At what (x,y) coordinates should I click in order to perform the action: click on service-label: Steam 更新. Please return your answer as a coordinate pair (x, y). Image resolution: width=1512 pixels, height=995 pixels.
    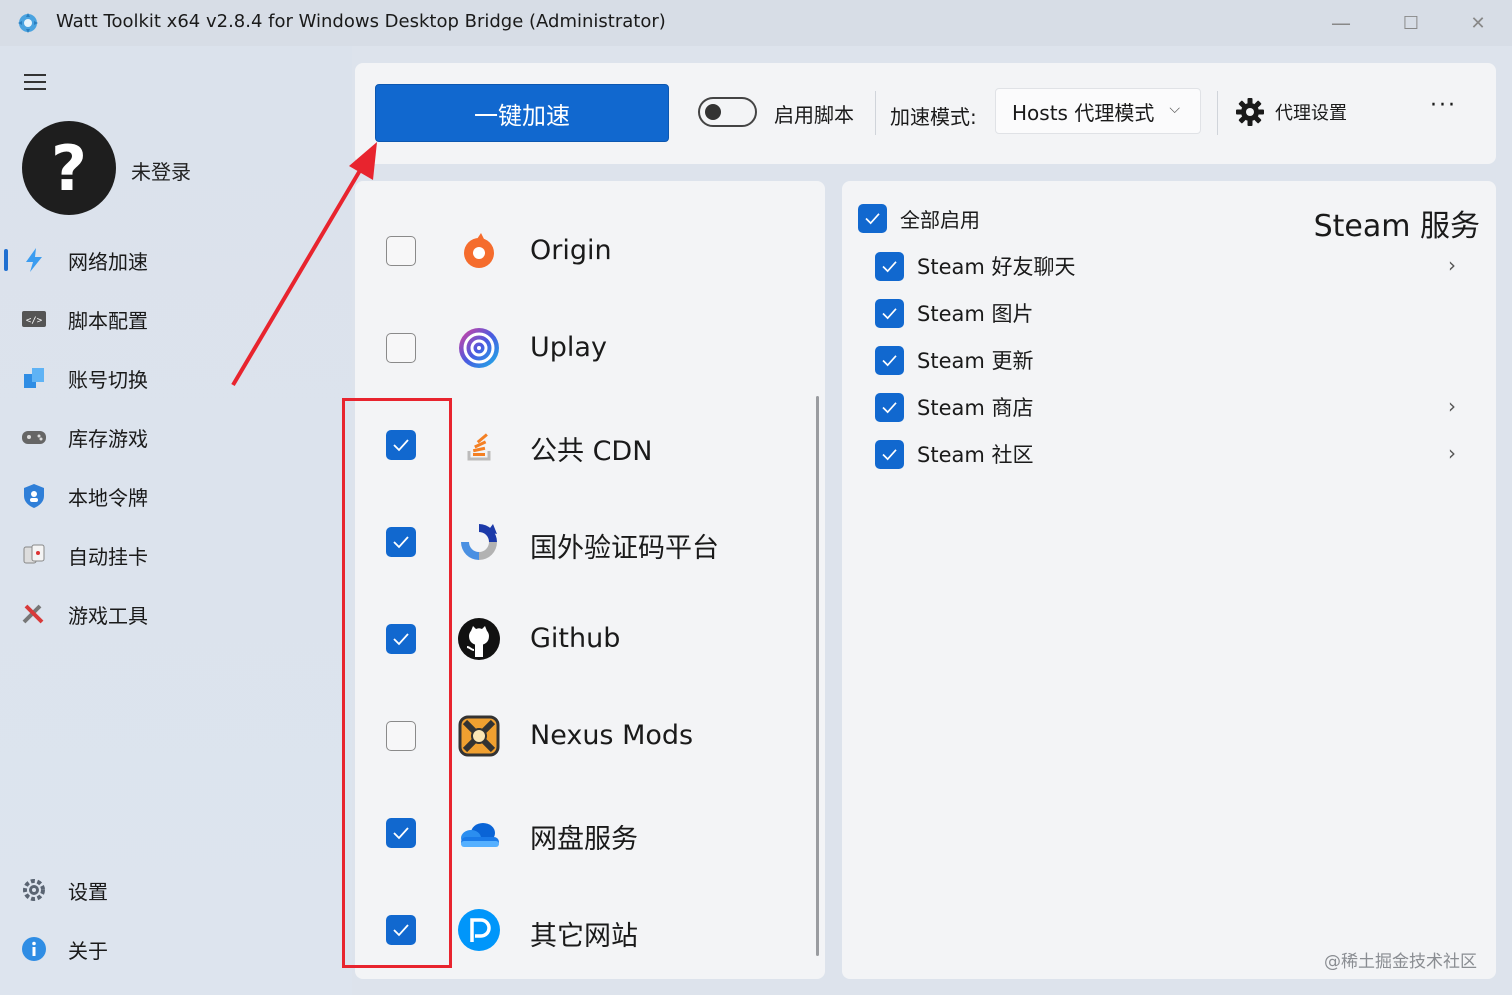
    Looking at the image, I should click on (975, 361).